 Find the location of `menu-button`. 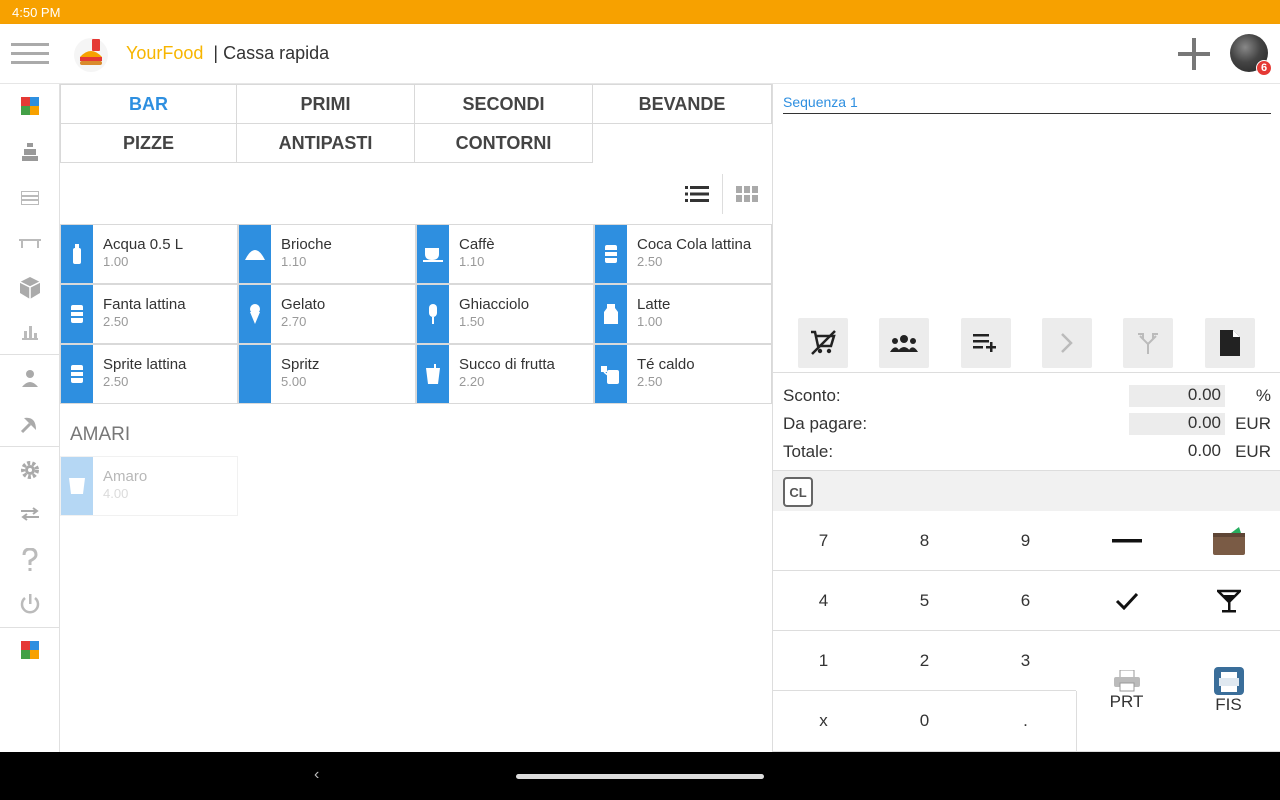

menu-button is located at coordinates (30, 54).